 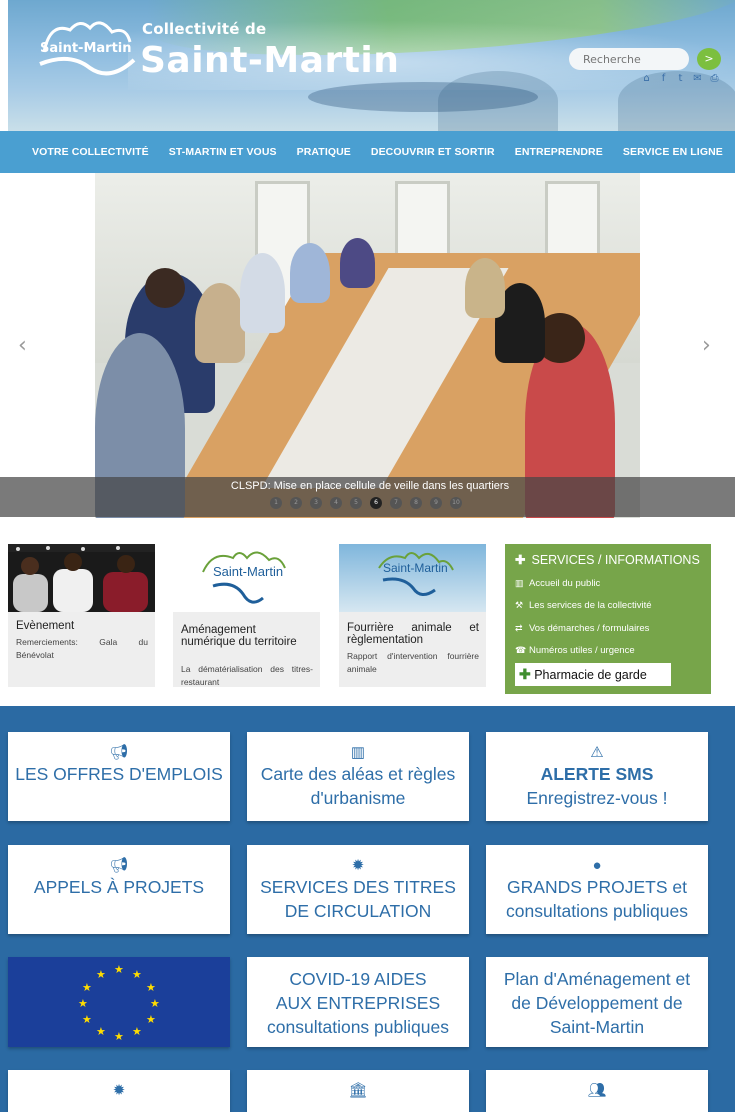 What do you see at coordinates (436, 503) in the screenshot?
I see `carousel-dot: 9` at bounding box center [436, 503].